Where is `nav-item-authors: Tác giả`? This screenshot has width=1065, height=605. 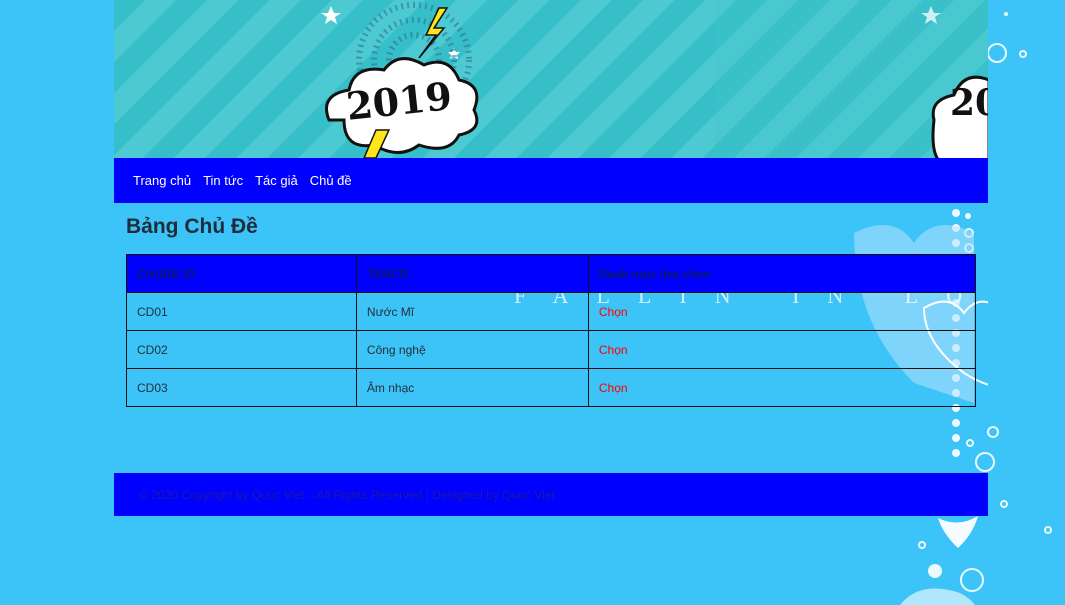
nav-item-authors: Tác giả is located at coordinates (276, 180).